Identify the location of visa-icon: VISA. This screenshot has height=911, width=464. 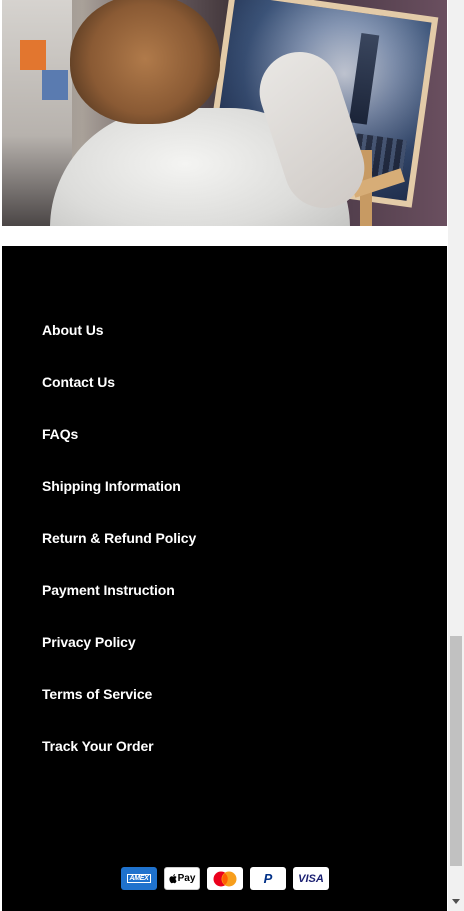
(311, 878).